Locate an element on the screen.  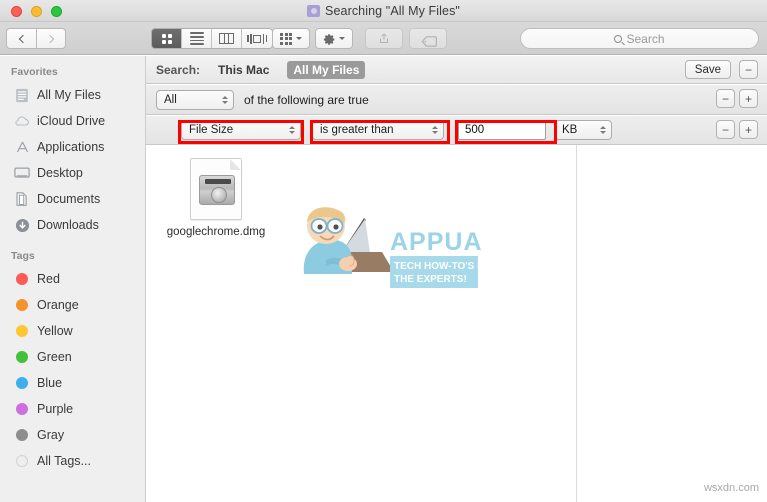
title-bar: Searching "All My Files" is located at coordinates (383, 11).